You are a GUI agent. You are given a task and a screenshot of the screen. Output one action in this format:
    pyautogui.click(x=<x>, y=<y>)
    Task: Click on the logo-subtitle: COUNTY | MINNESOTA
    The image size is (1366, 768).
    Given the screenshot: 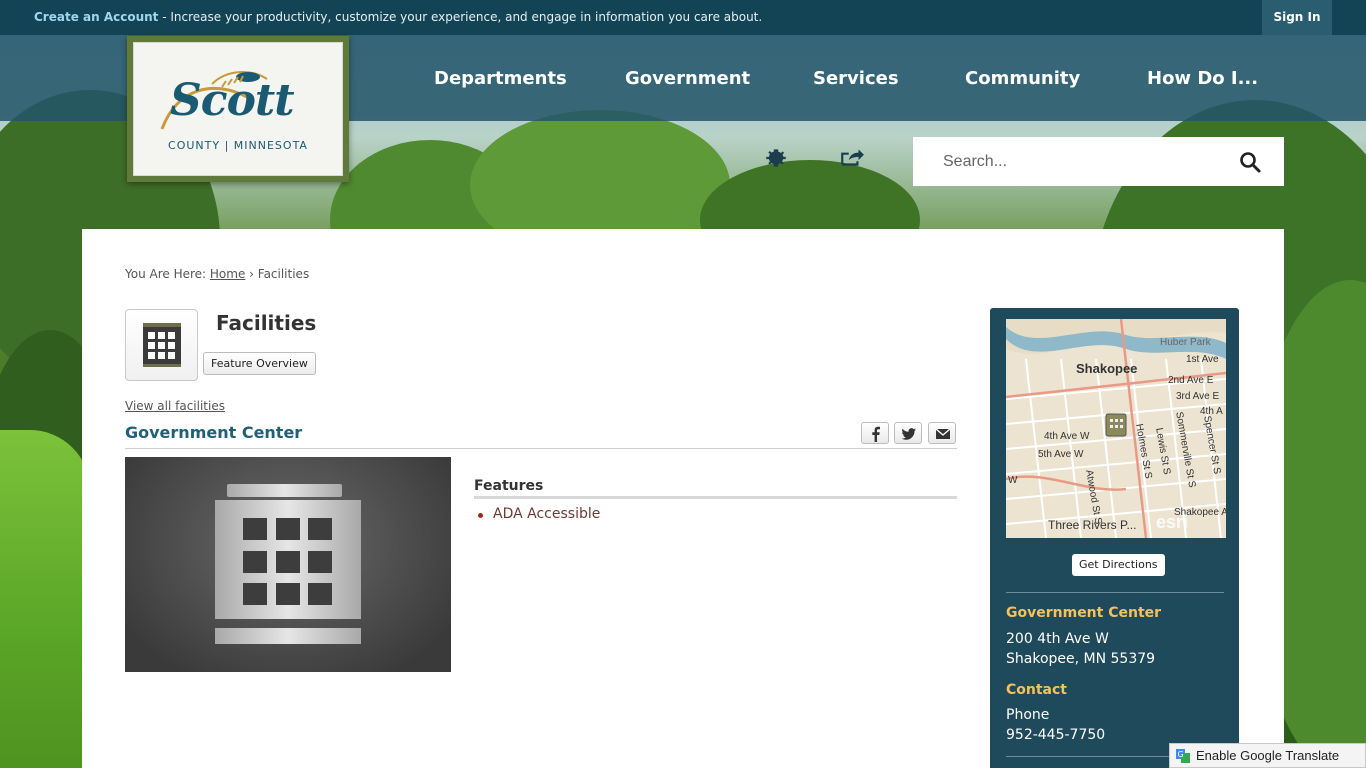 What is the action you would take?
    pyautogui.click(x=238, y=145)
    